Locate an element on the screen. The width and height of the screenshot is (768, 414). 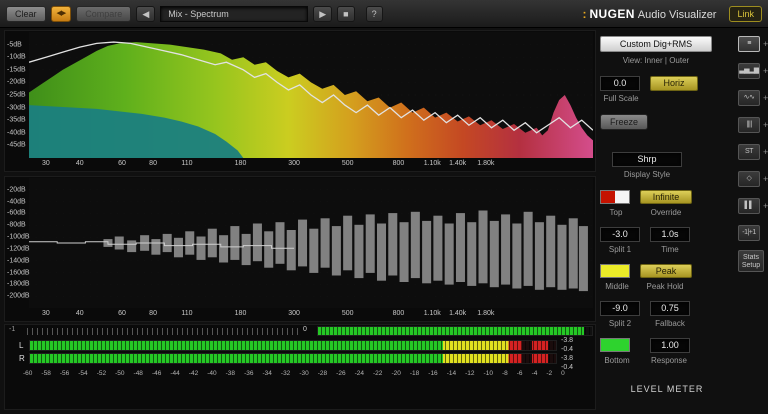
view-spectrum-lines-button: ≡ is located at coordinates (749, 44).